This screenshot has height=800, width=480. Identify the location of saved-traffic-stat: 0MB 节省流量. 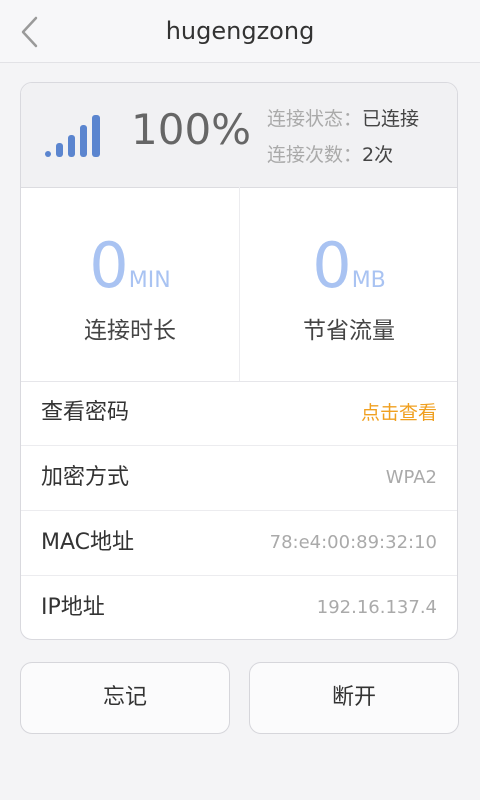
(348, 284).